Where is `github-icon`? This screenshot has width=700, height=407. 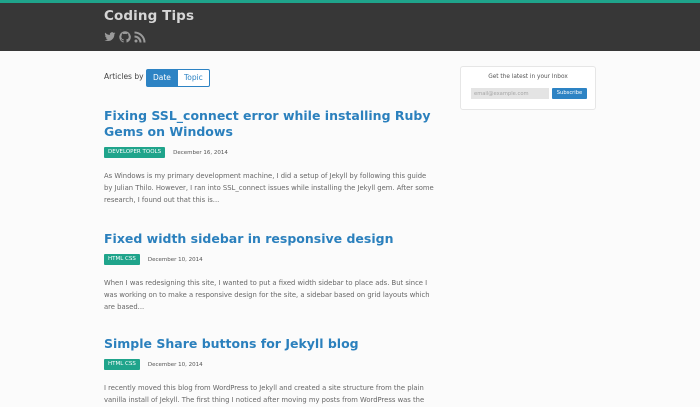
github-icon is located at coordinates (125, 37).